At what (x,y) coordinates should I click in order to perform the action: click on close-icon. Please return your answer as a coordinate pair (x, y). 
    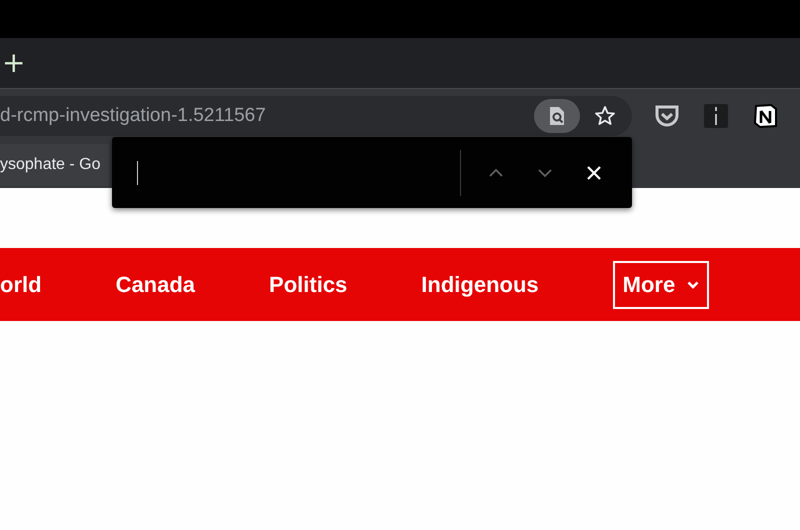
    Looking at the image, I should click on (594, 172).